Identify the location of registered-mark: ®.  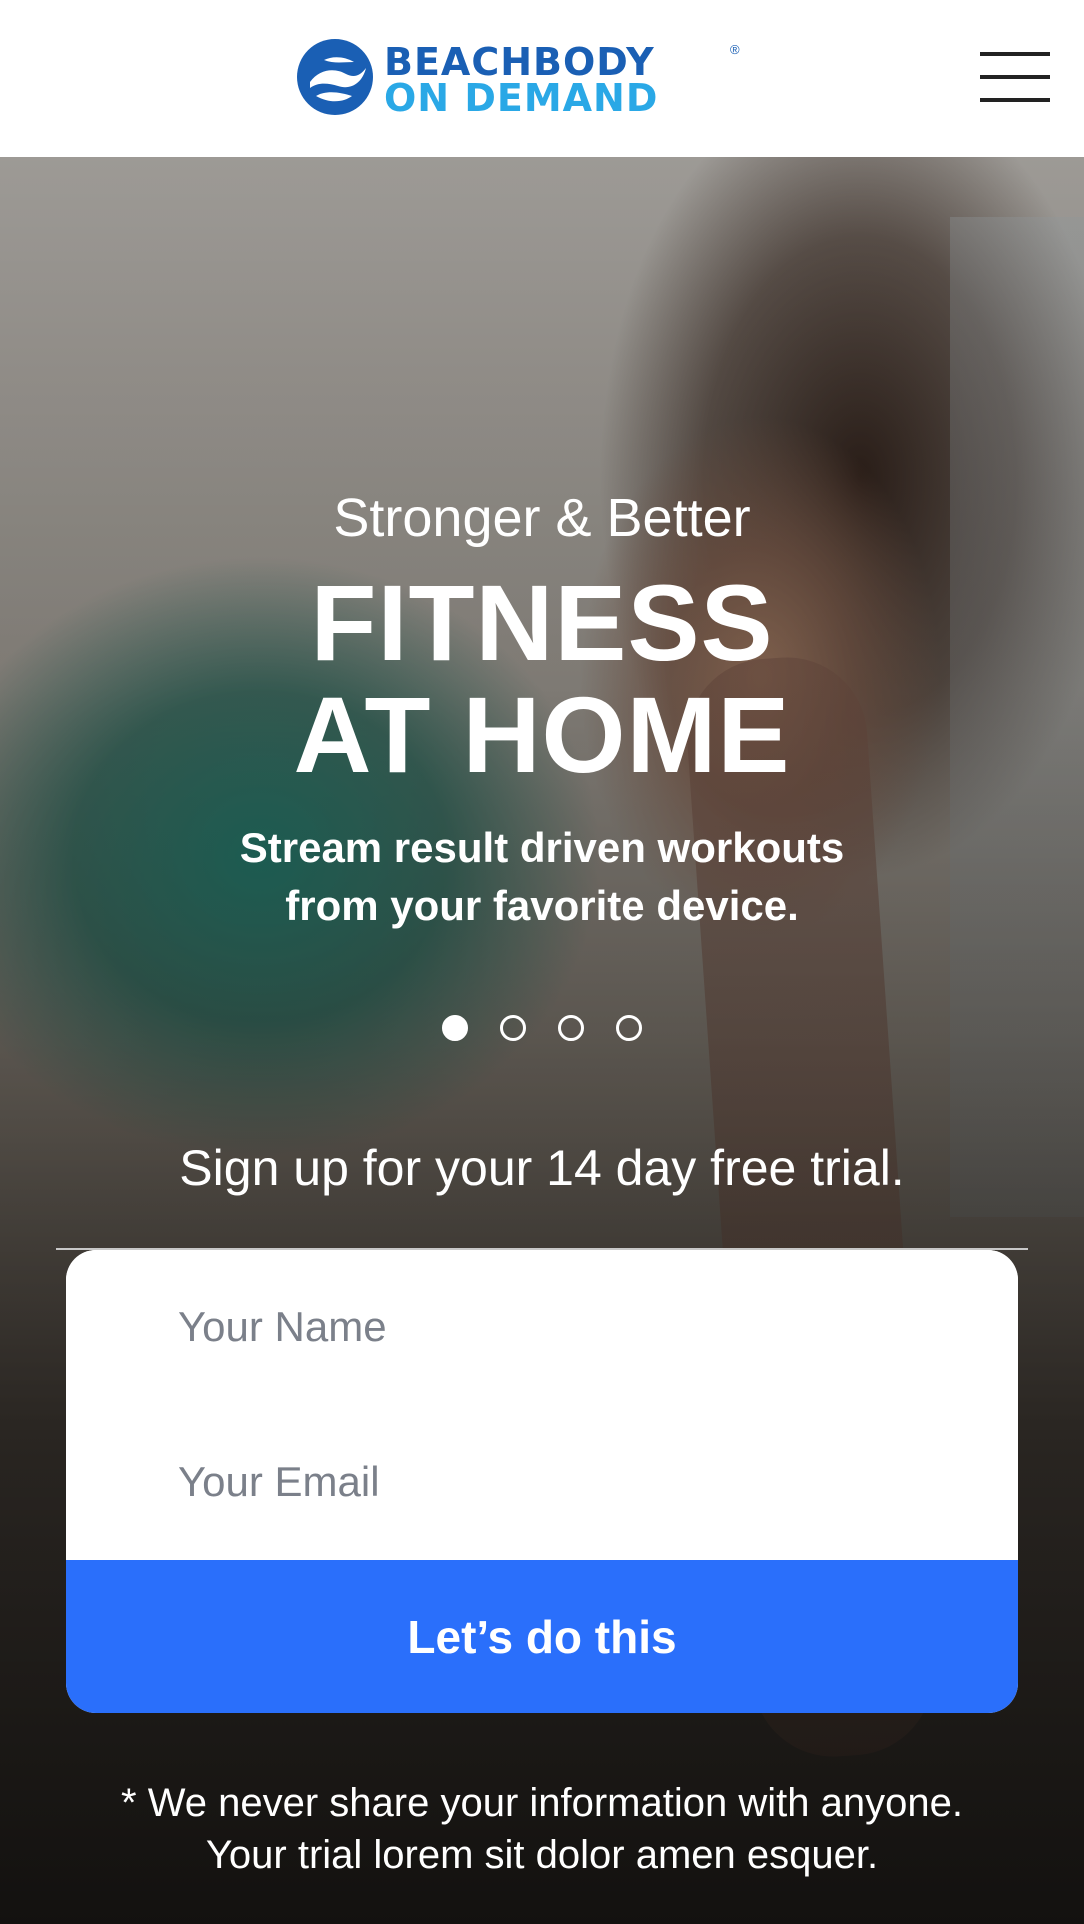
(735, 49).